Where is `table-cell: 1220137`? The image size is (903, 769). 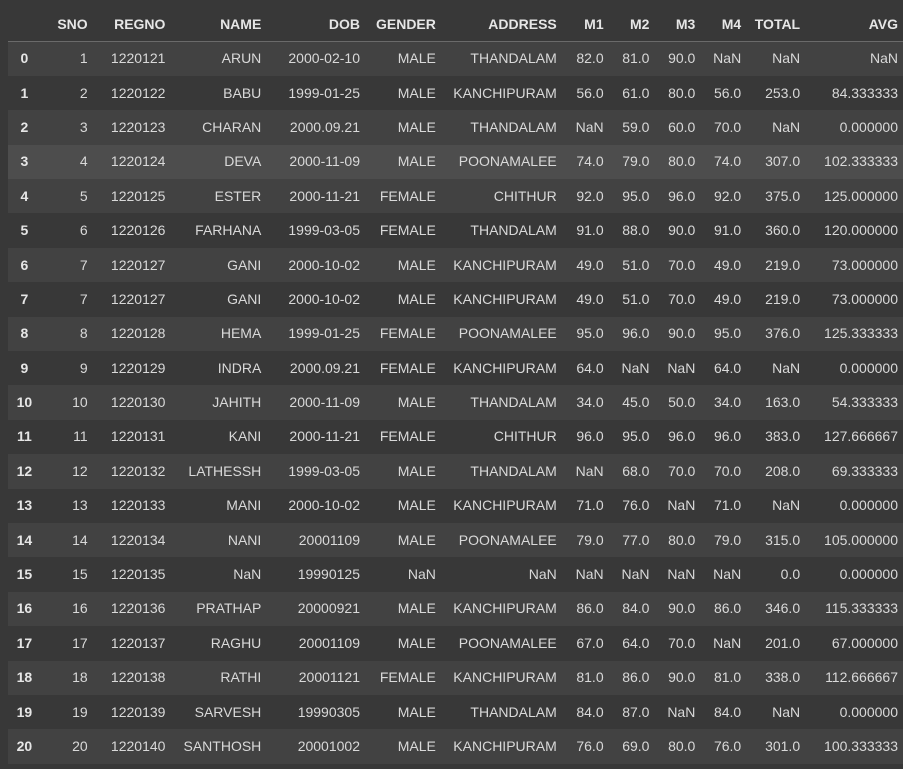
table-cell: 1220137 is located at coordinates (138, 642).